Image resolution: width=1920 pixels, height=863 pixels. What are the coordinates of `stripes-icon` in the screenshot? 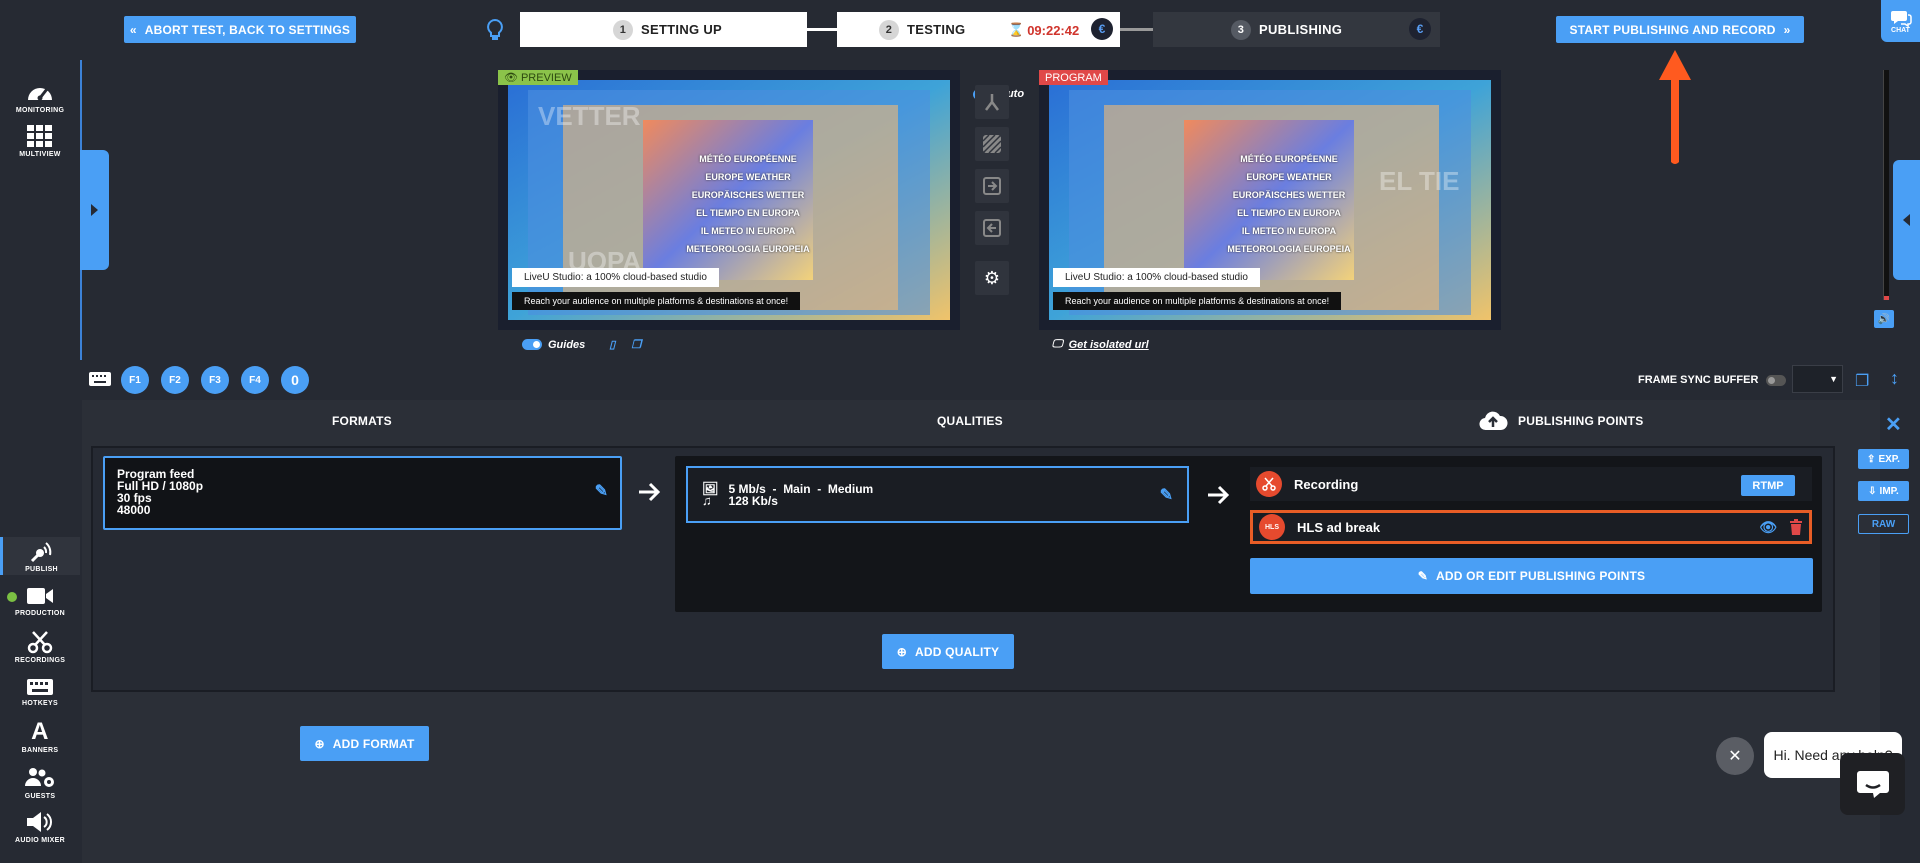 It's located at (992, 144).